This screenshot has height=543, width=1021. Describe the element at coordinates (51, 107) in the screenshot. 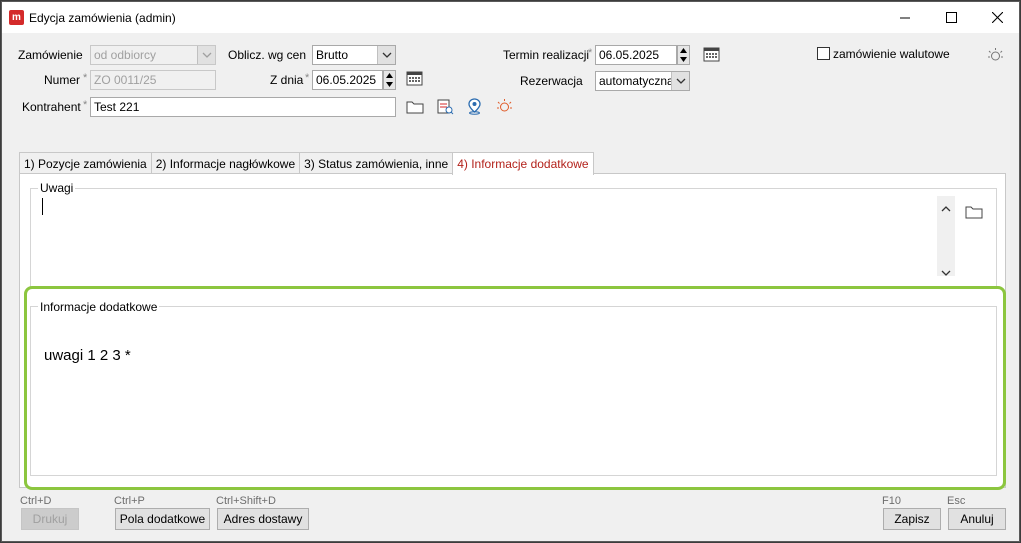

I see `kontrahent-label: Kontrahent` at that location.